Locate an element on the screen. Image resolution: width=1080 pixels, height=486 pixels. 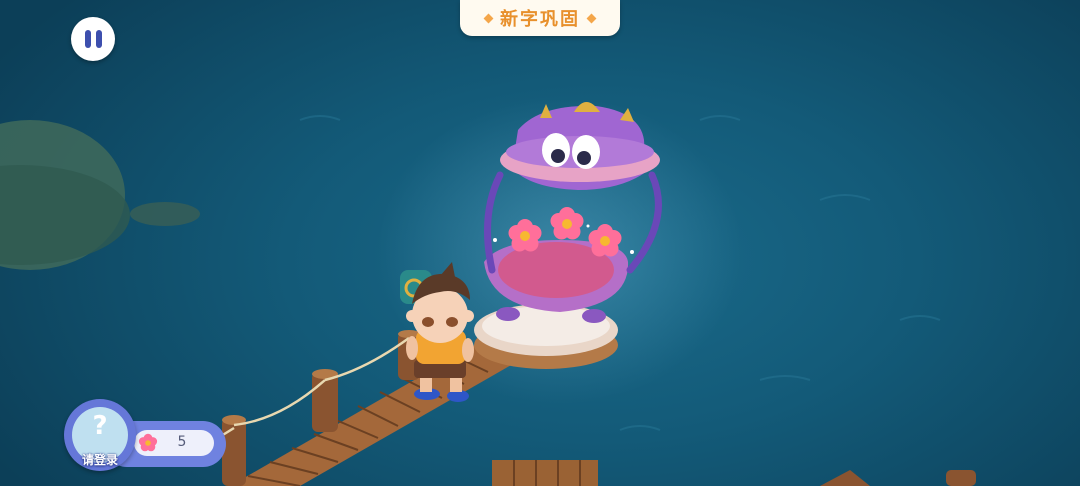
island-rocks is located at coordinates (100, 195).